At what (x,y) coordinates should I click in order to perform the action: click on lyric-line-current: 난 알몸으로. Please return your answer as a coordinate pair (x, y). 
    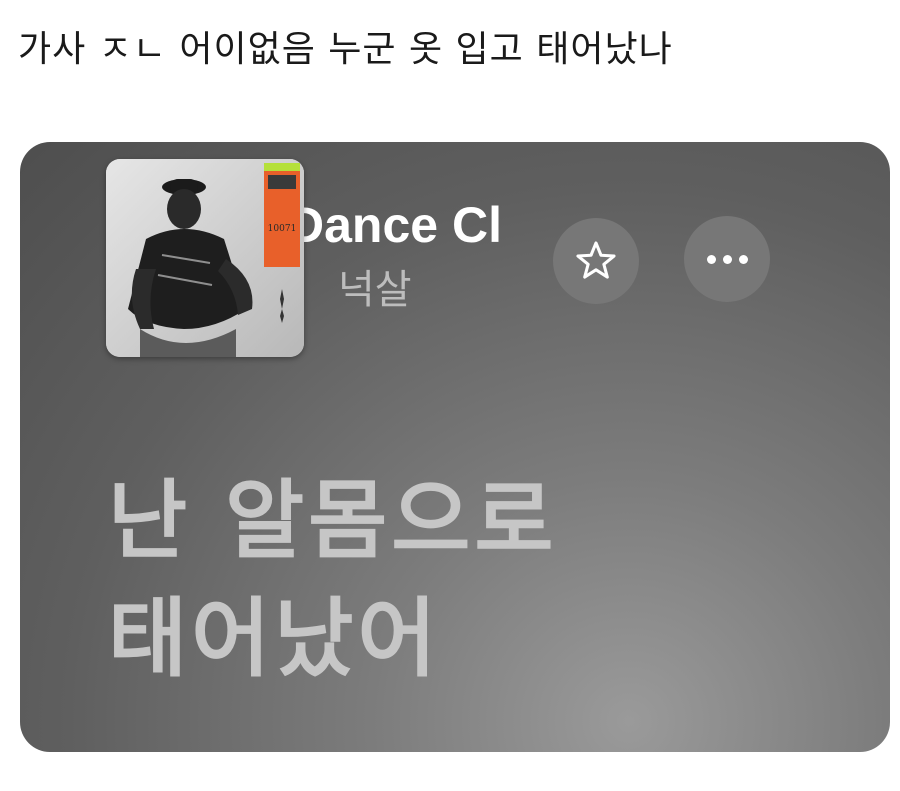
    Looking at the image, I should click on (333, 512).